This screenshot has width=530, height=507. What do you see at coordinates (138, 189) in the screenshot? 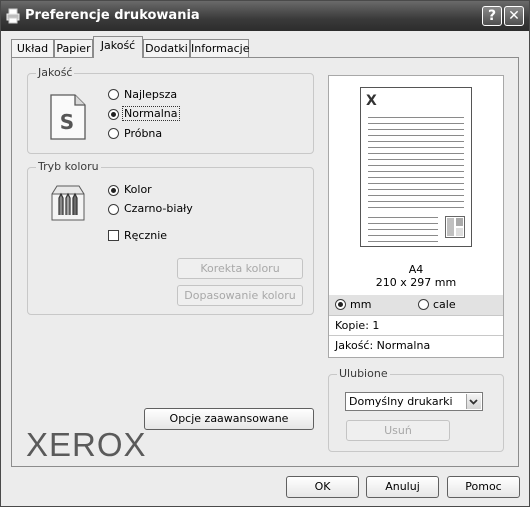
I see `color-label: Kolor` at bounding box center [138, 189].